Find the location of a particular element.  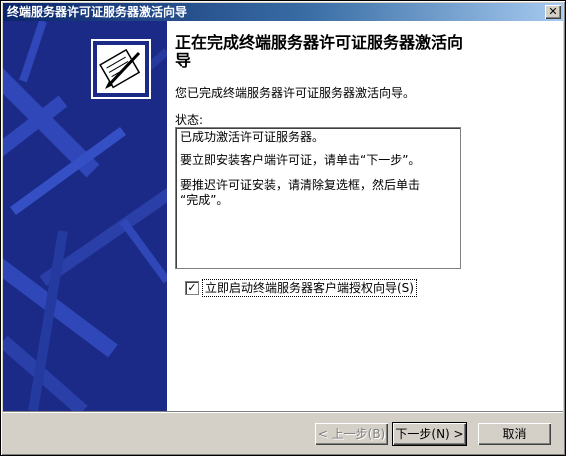

button-divider is located at coordinates (283, 412).